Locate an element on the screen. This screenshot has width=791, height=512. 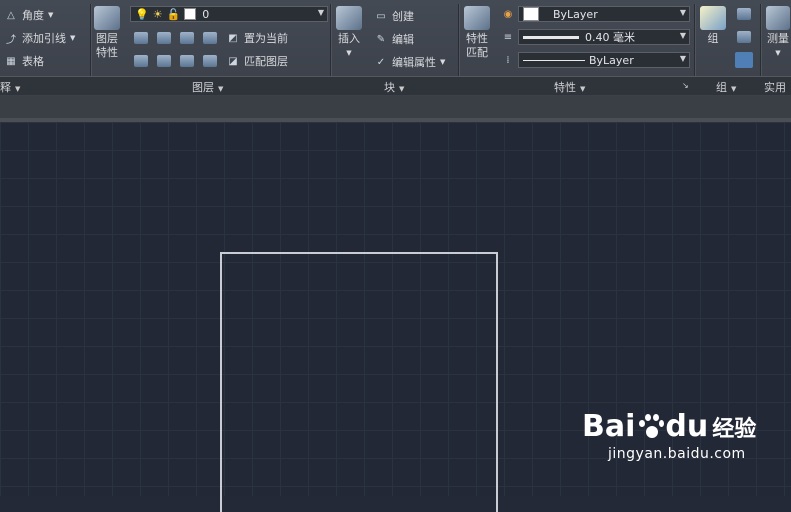
match-properties-label-1: 特性 is located at coordinates (477, 38).